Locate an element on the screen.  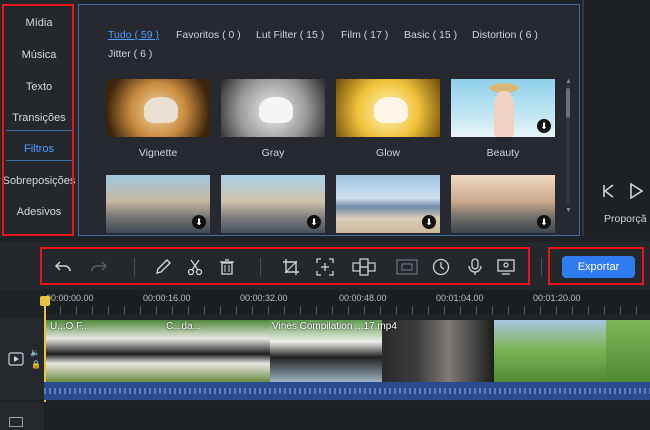
second-track is located at coordinates (325, 416).